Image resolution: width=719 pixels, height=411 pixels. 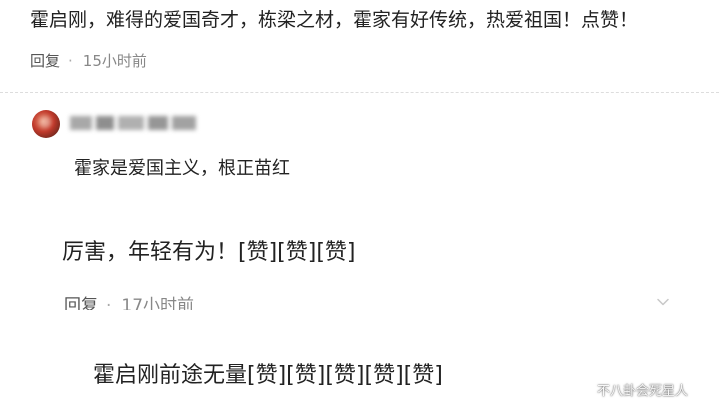 What do you see at coordinates (182, 168) in the screenshot?
I see `reply-text: 霍家是爱国主义，根正苗红` at bounding box center [182, 168].